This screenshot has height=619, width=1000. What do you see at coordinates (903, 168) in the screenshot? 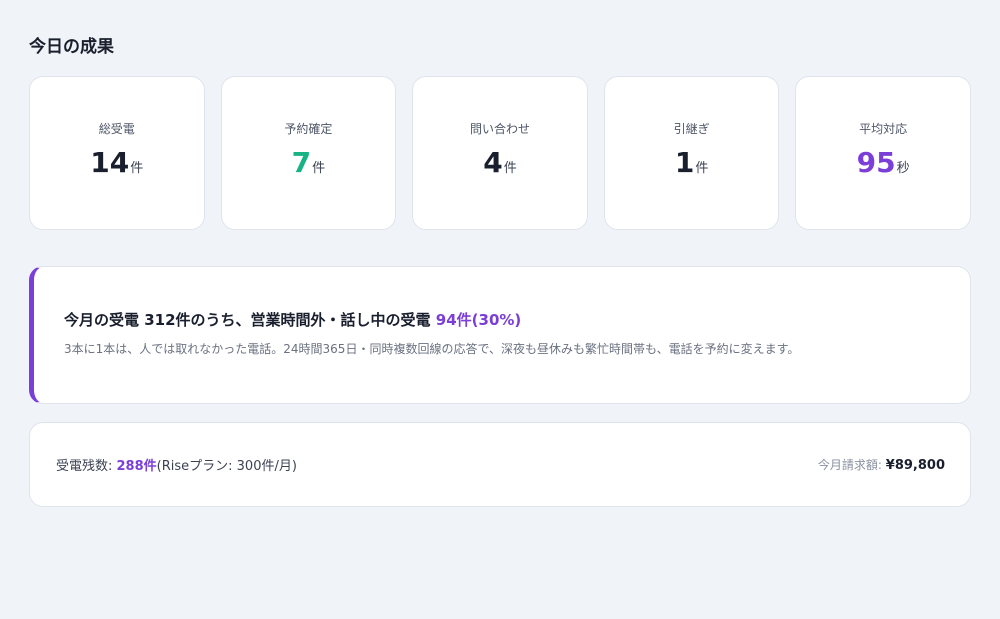
I see `stat-unit: 秒` at bounding box center [903, 168].